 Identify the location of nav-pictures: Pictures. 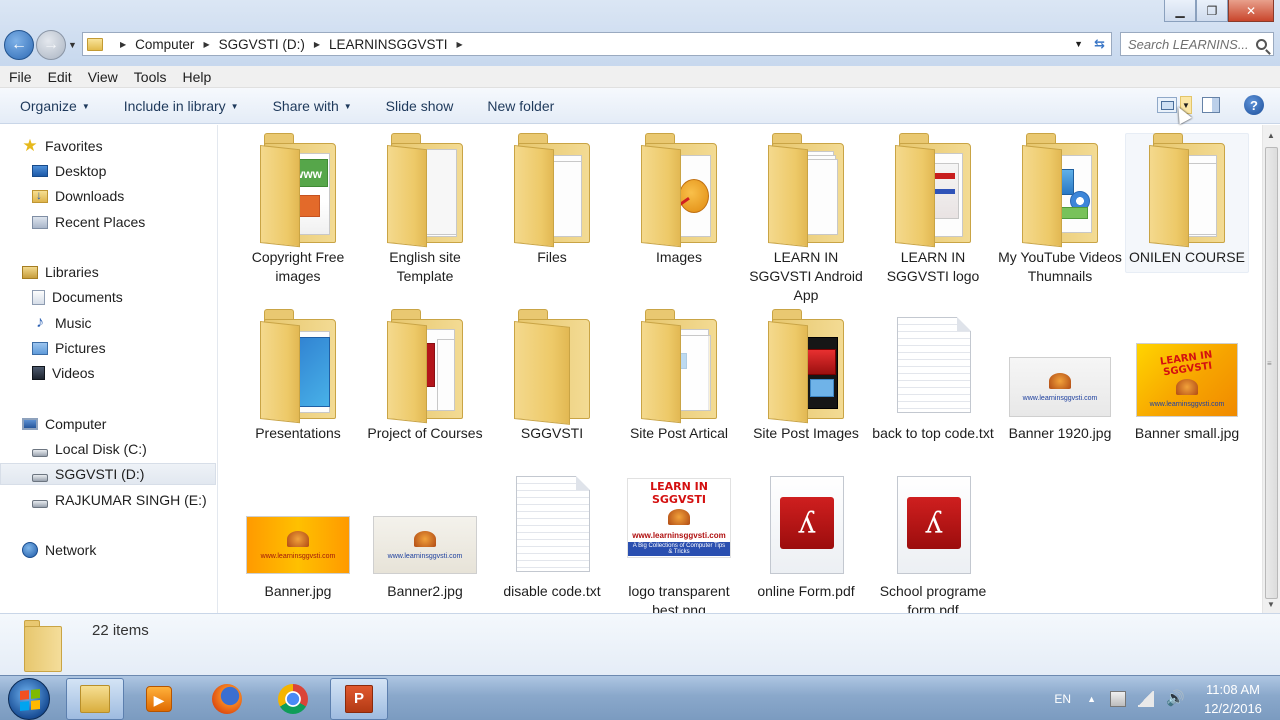
(69, 348).